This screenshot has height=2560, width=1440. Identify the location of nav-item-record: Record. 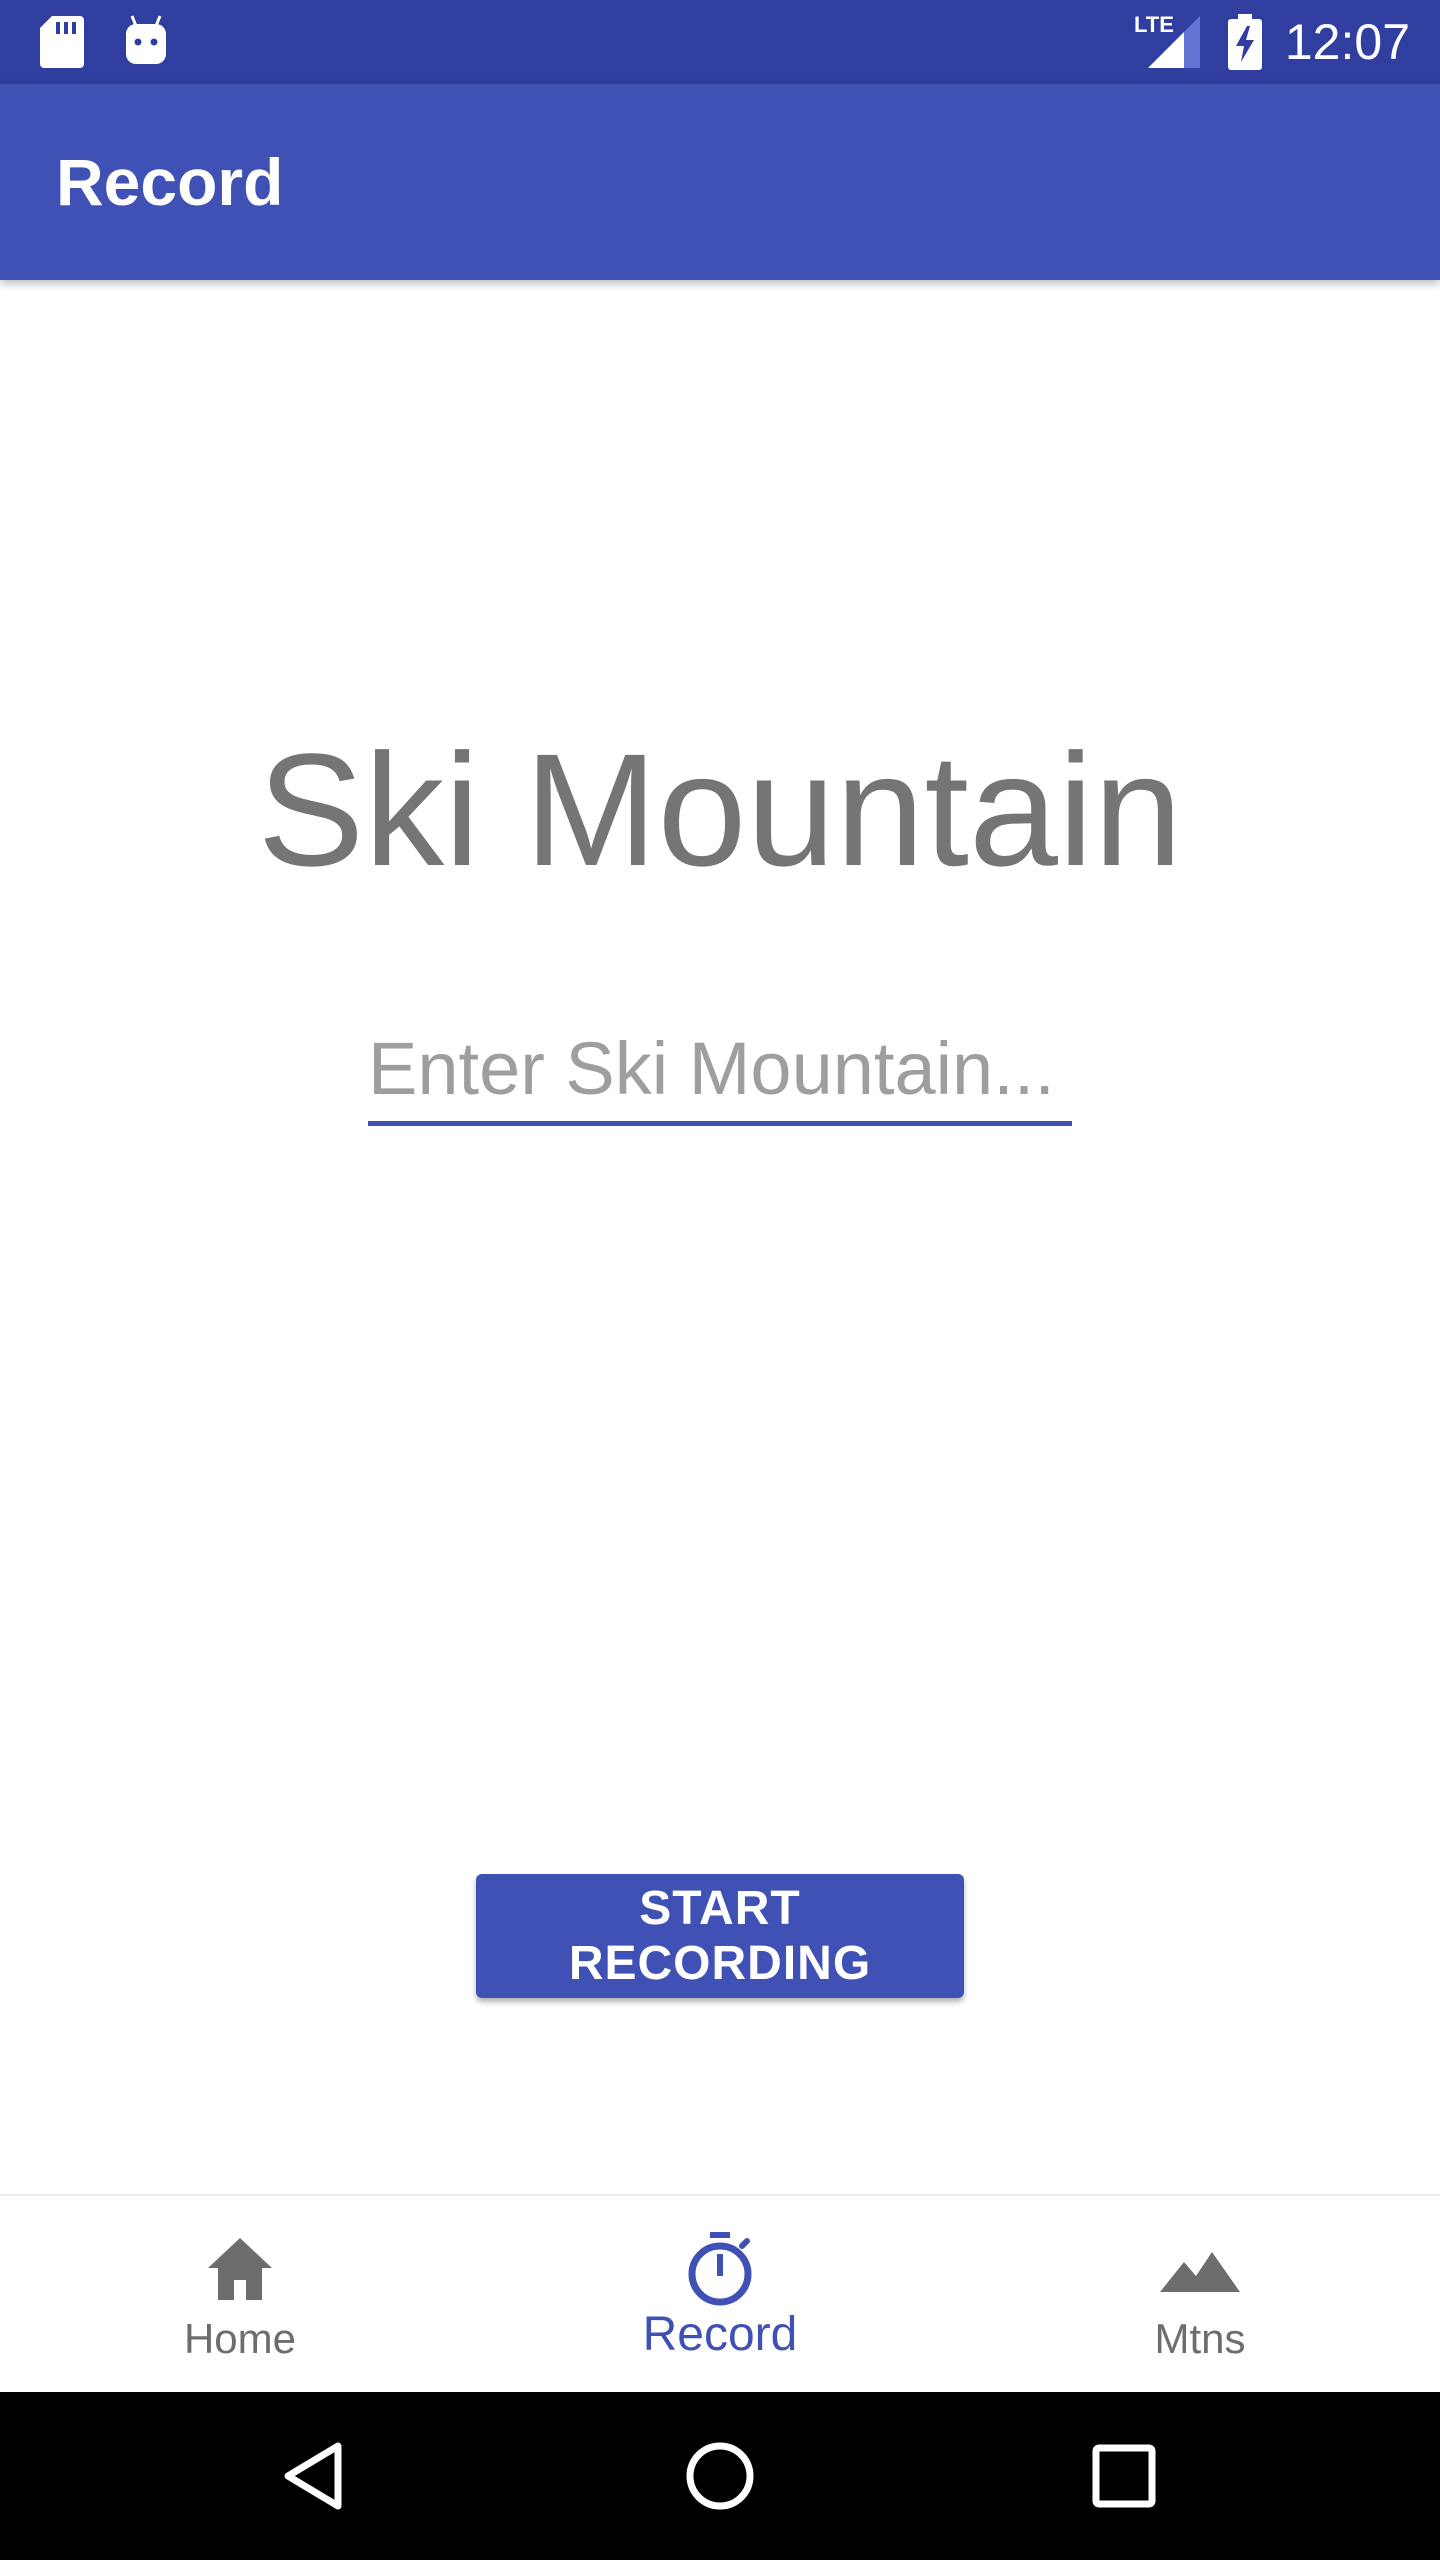
(720, 2295).